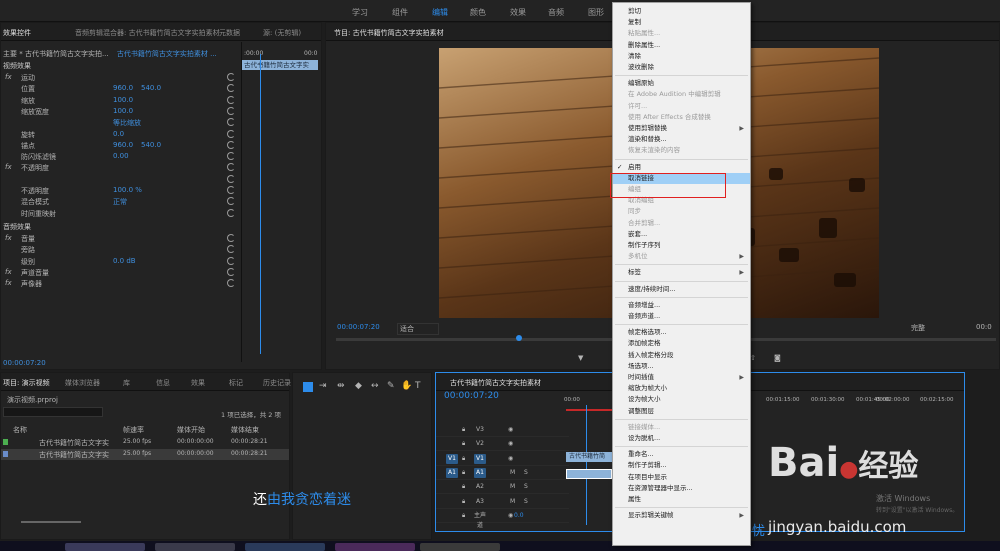  What do you see at coordinates (418, 329) in the screenshot?
I see `fit-select: 适合` at bounding box center [418, 329].